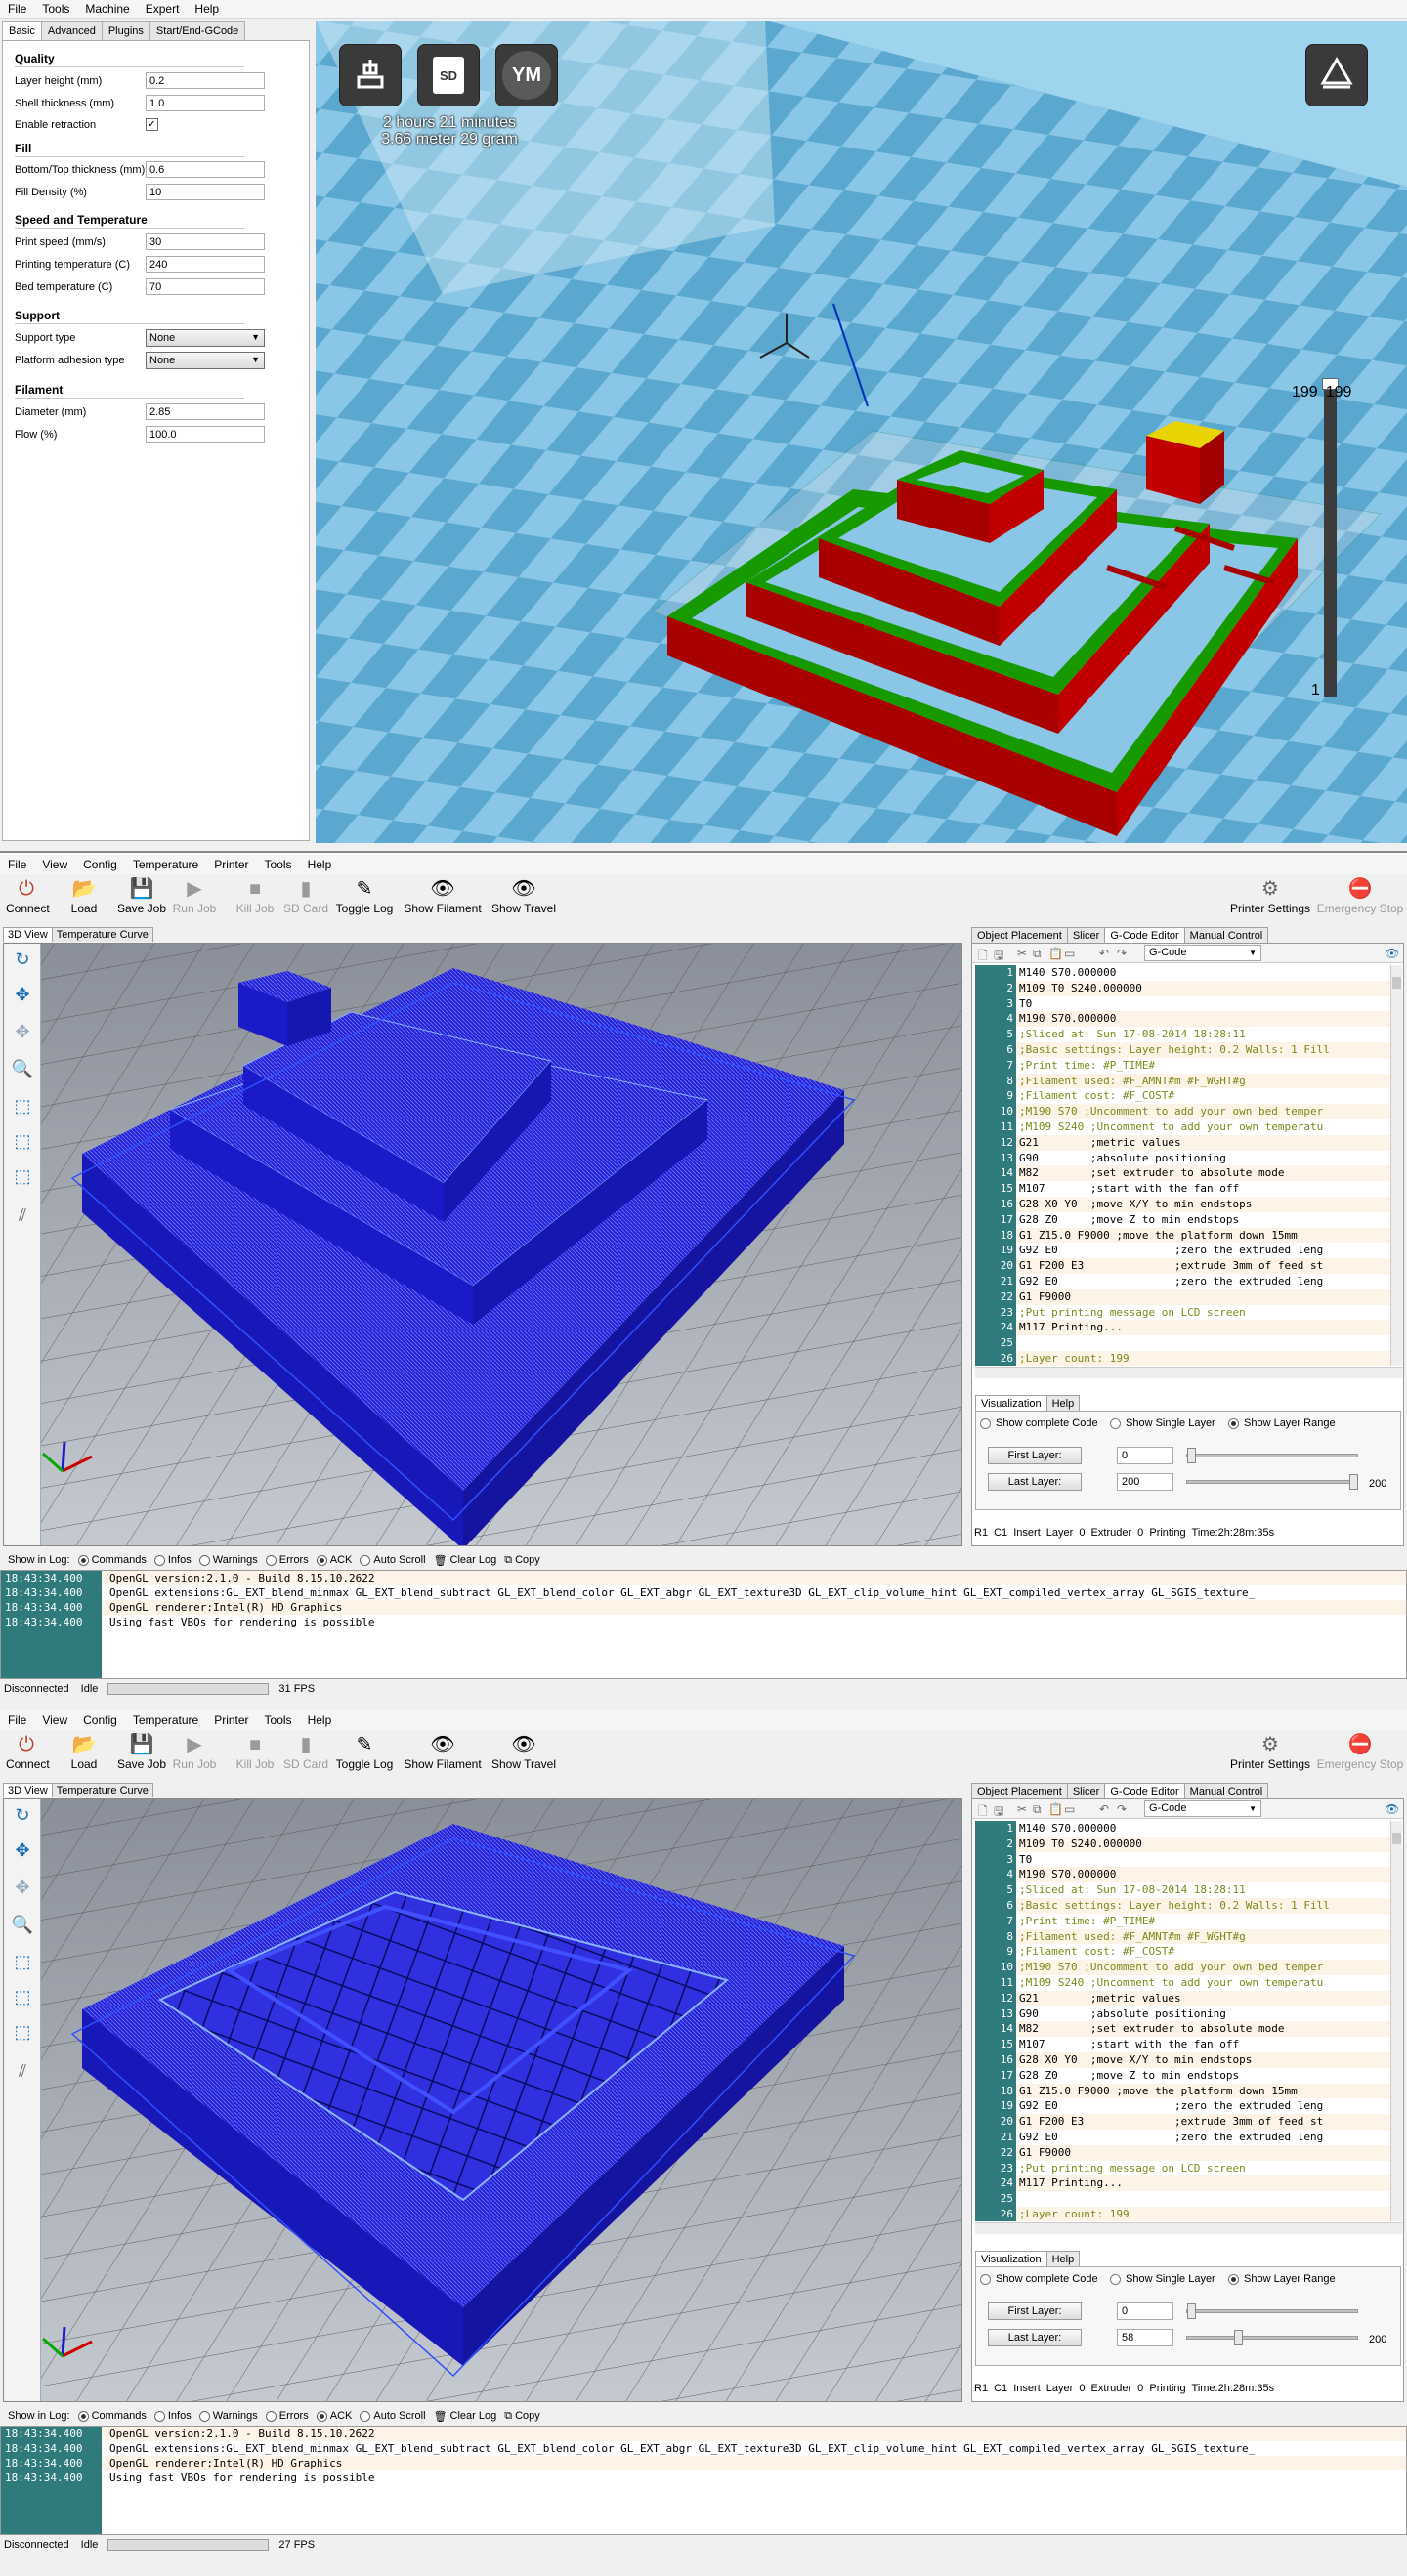 This screenshot has height=2576, width=1407. What do you see at coordinates (152, 124) in the screenshot?
I see `enable-retraction-checkbox: ✓` at bounding box center [152, 124].